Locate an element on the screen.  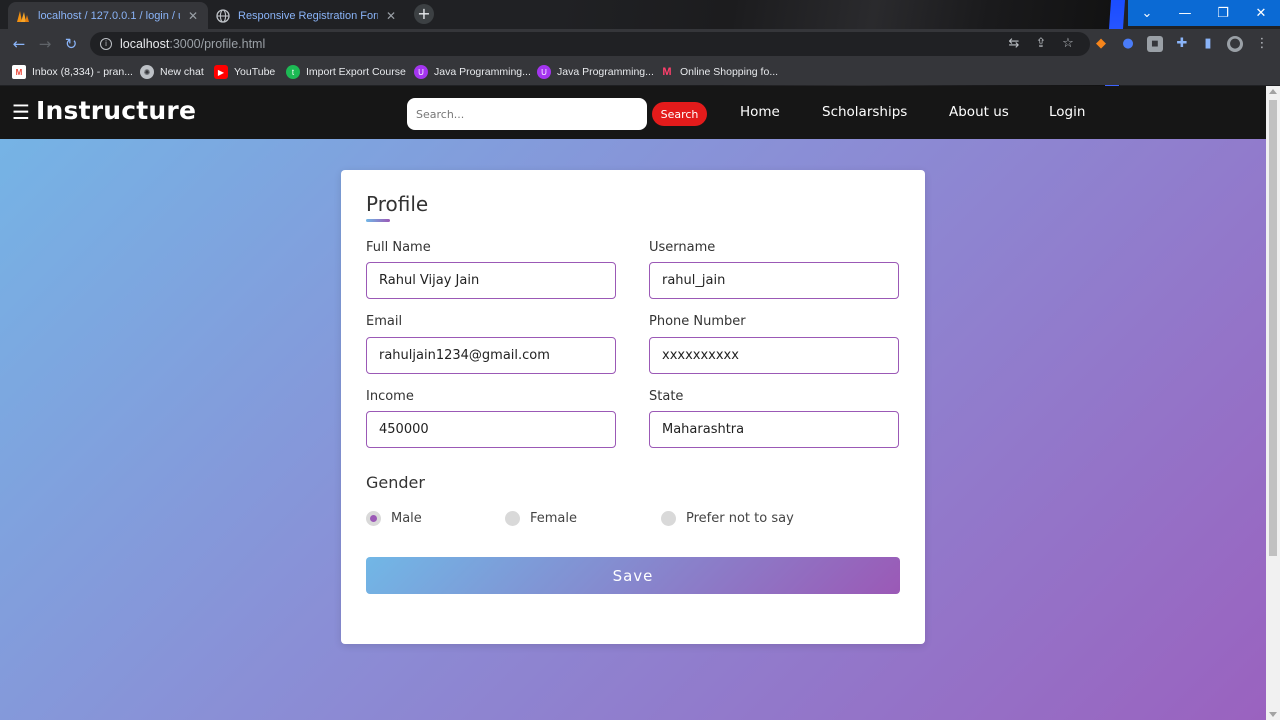
state-field is located at coordinates (774, 429).